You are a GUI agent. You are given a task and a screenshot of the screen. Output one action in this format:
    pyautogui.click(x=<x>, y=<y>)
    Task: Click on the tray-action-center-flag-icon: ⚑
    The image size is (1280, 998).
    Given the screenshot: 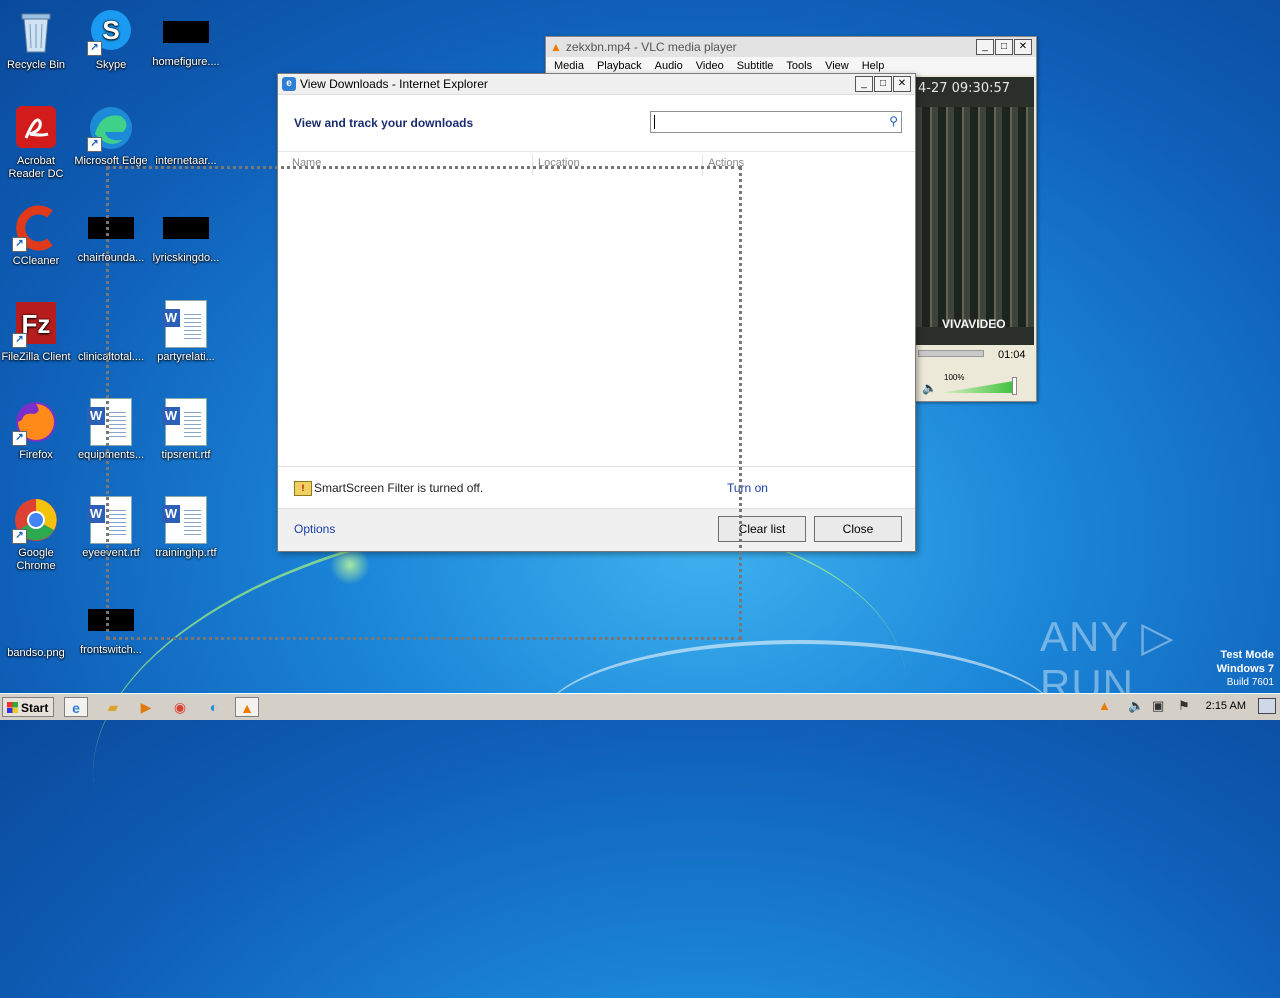 What is the action you would take?
    pyautogui.click(x=1184, y=706)
    